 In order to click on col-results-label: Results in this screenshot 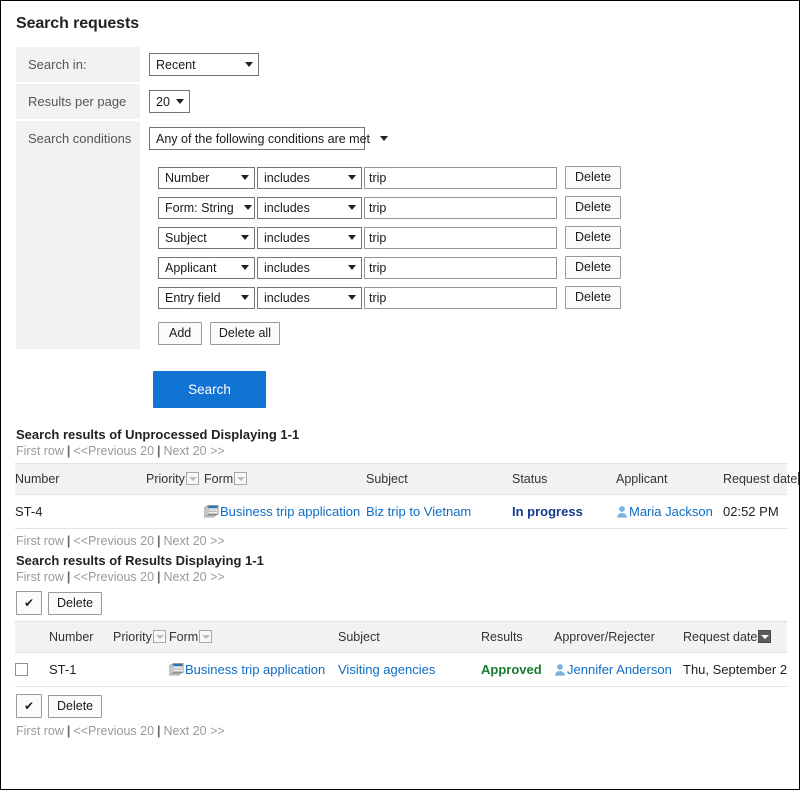, I will do `click(502, 637)`.